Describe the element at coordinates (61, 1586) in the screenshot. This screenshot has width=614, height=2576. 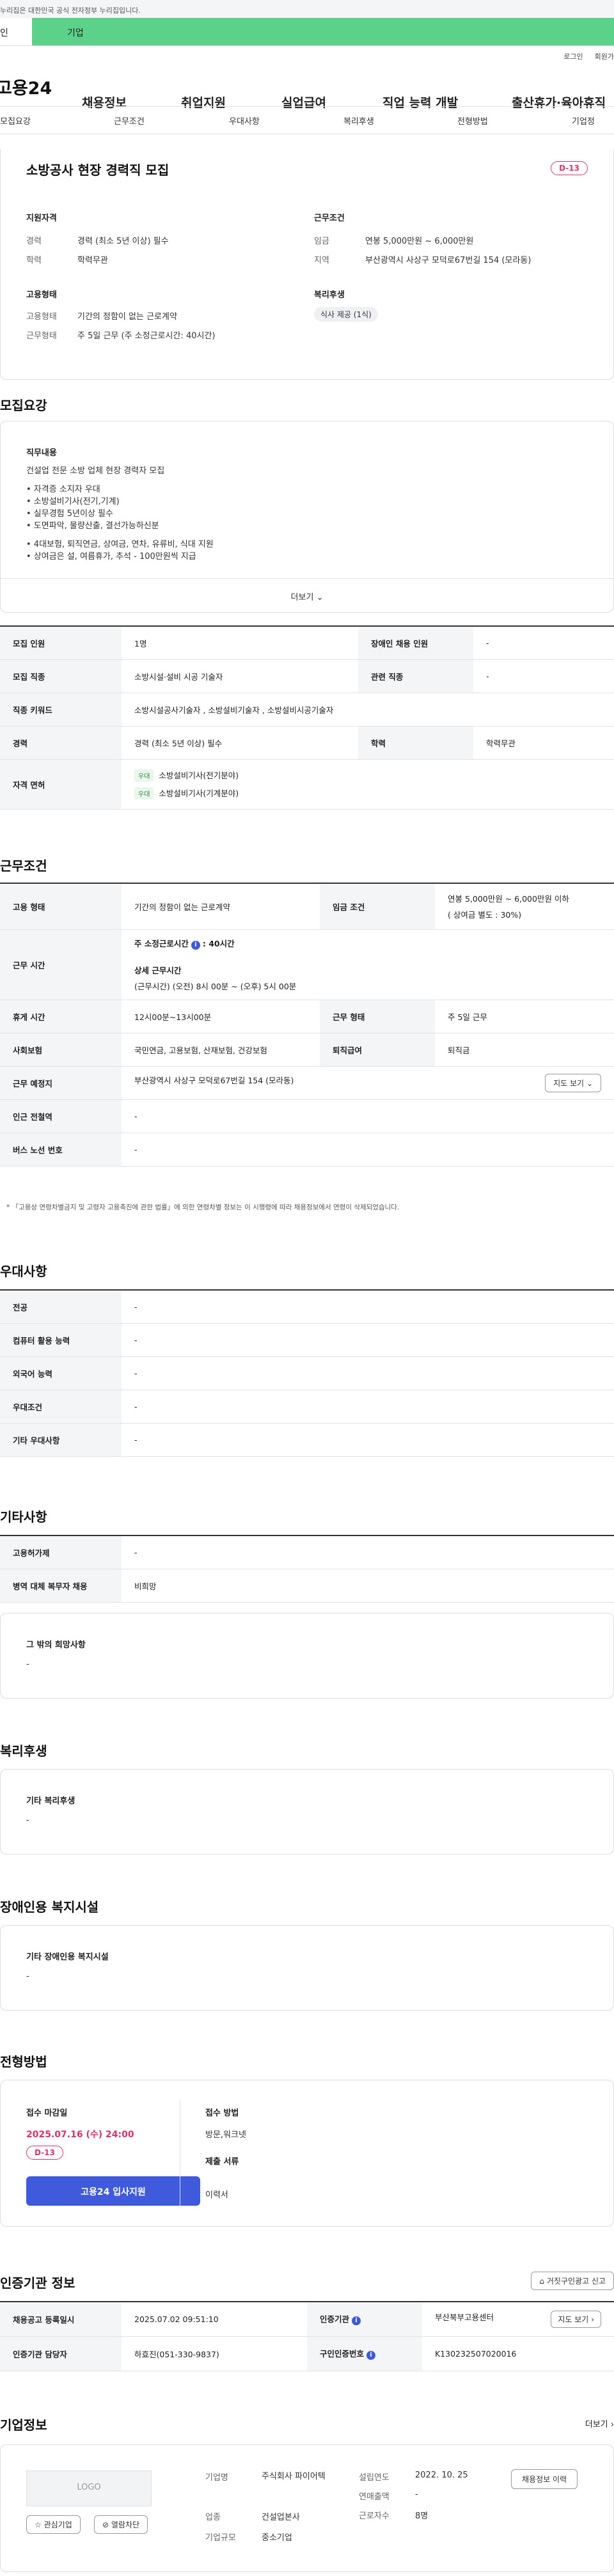
I see `table-header: 병역 대체 복무자 채용` at that location.